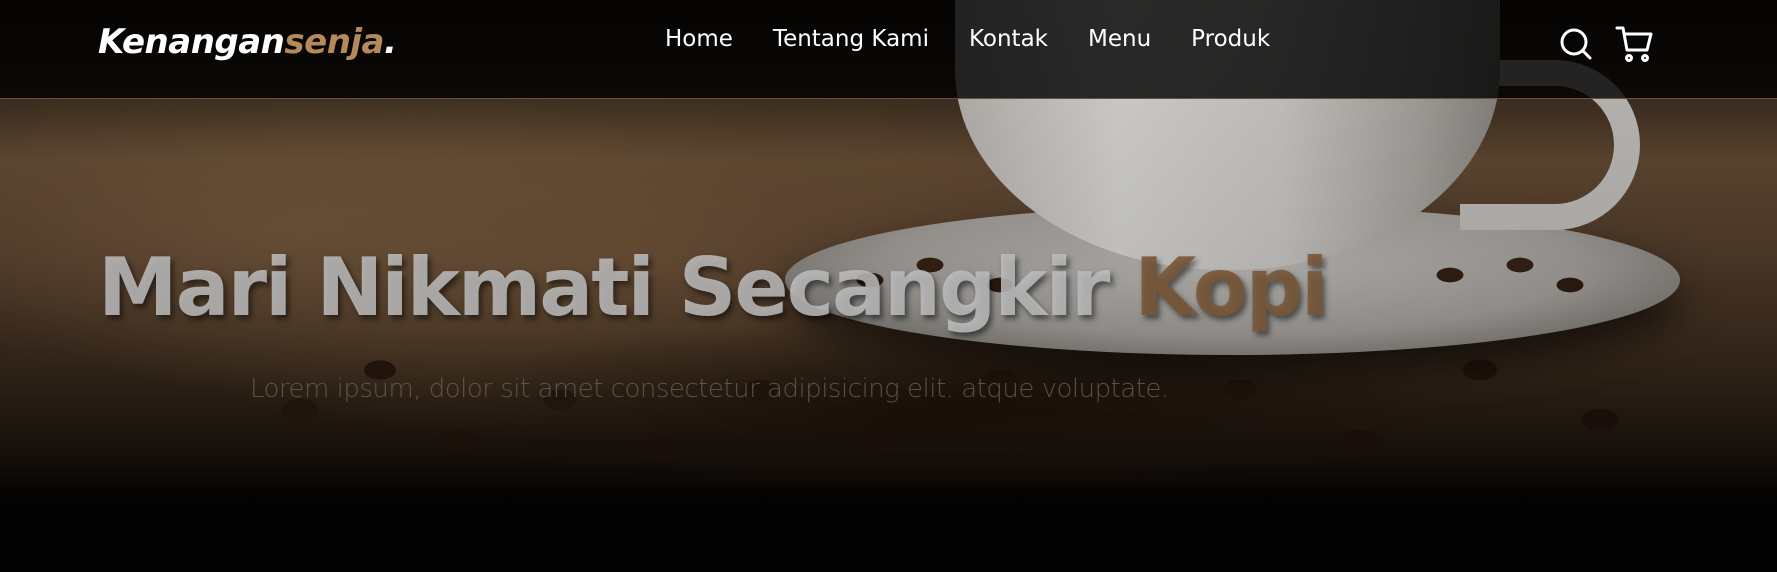  I want to click on hero-title-accent: Kopi, so click(1231, 287).